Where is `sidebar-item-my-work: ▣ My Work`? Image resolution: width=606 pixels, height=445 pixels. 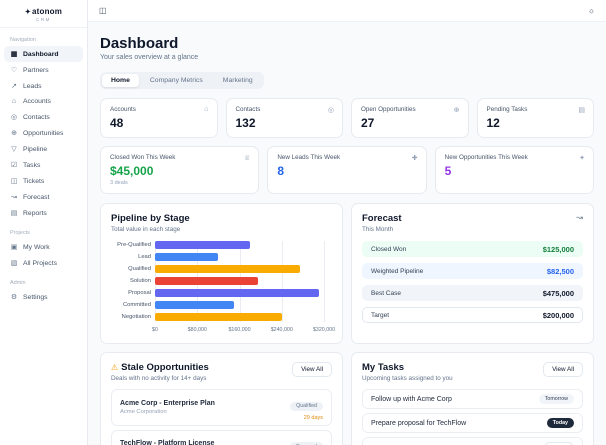
sidebar-item-my-work: ▣ My Work is located at coordinates (43, 247).